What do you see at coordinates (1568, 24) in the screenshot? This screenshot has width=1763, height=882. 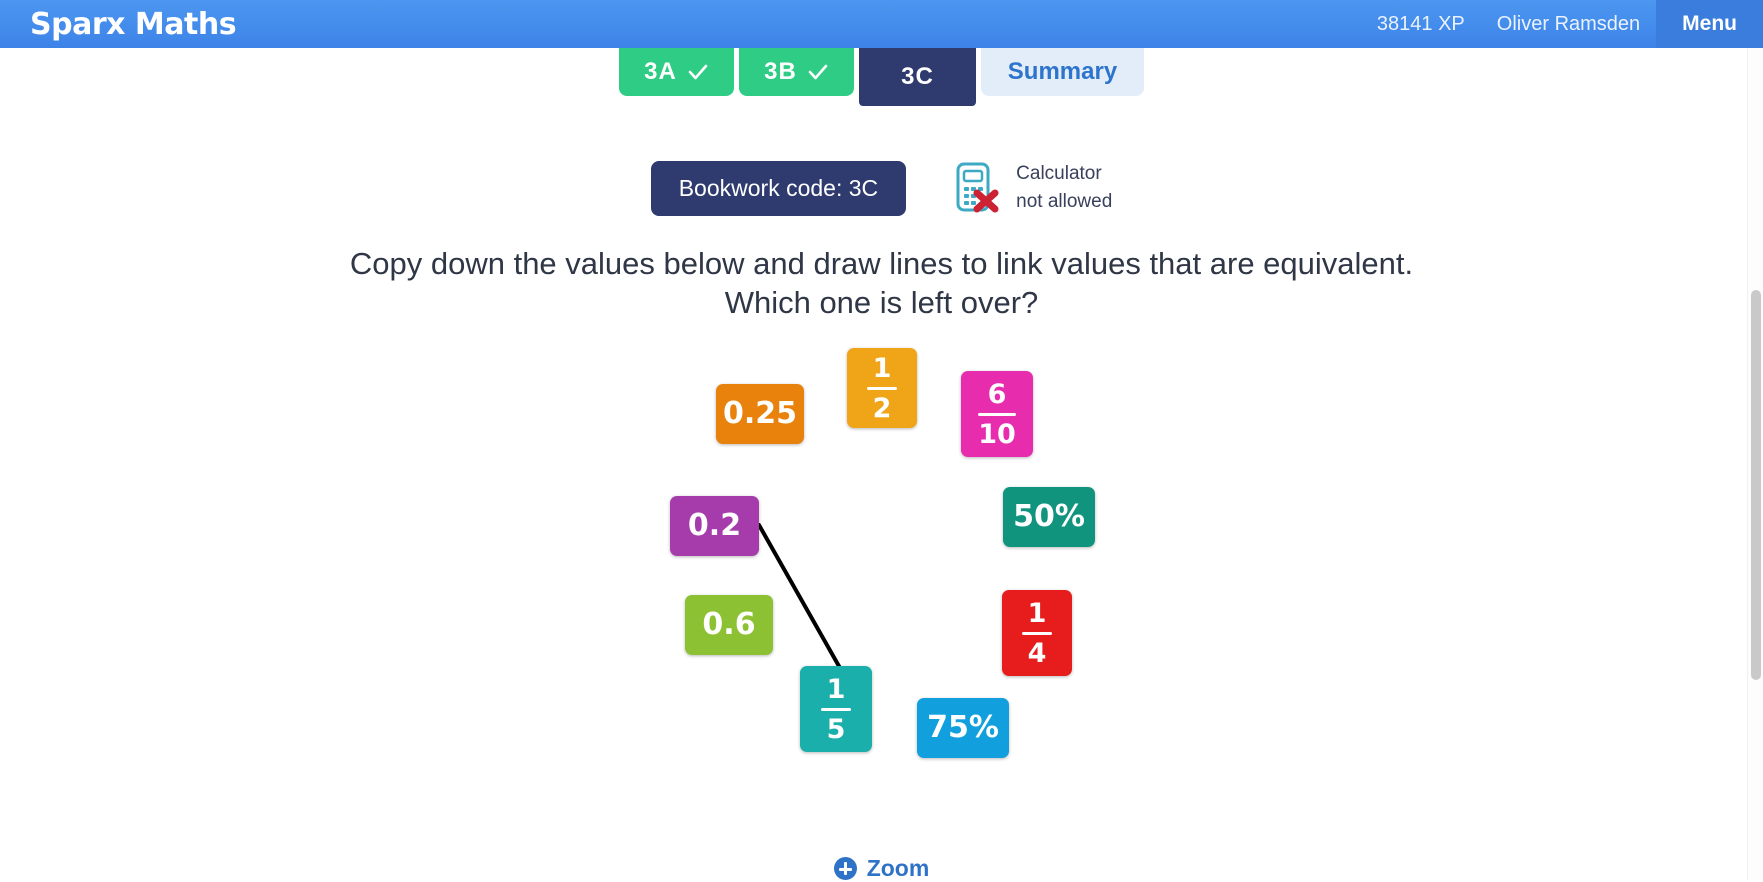 I see `user-name: Oliver Ramsden` at bounding box center [1568, 24].